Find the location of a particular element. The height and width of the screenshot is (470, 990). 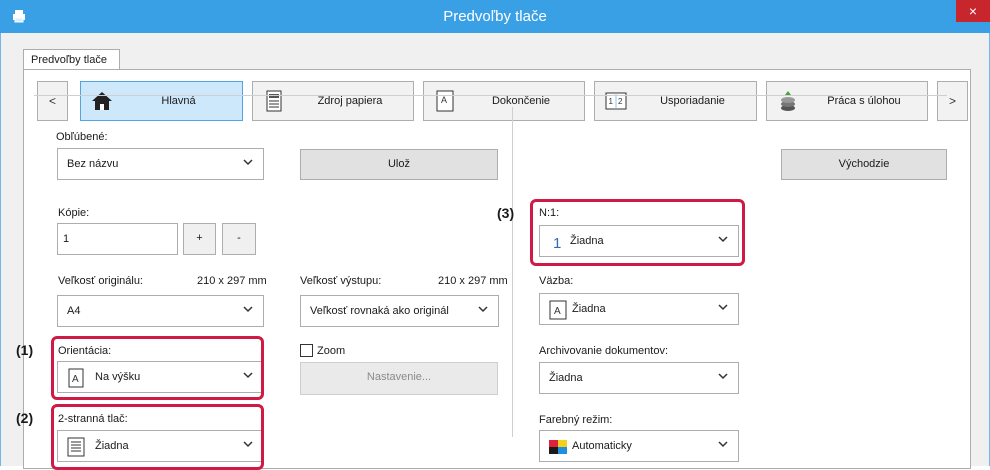

nav-separator is located at coordinates (490, 95).